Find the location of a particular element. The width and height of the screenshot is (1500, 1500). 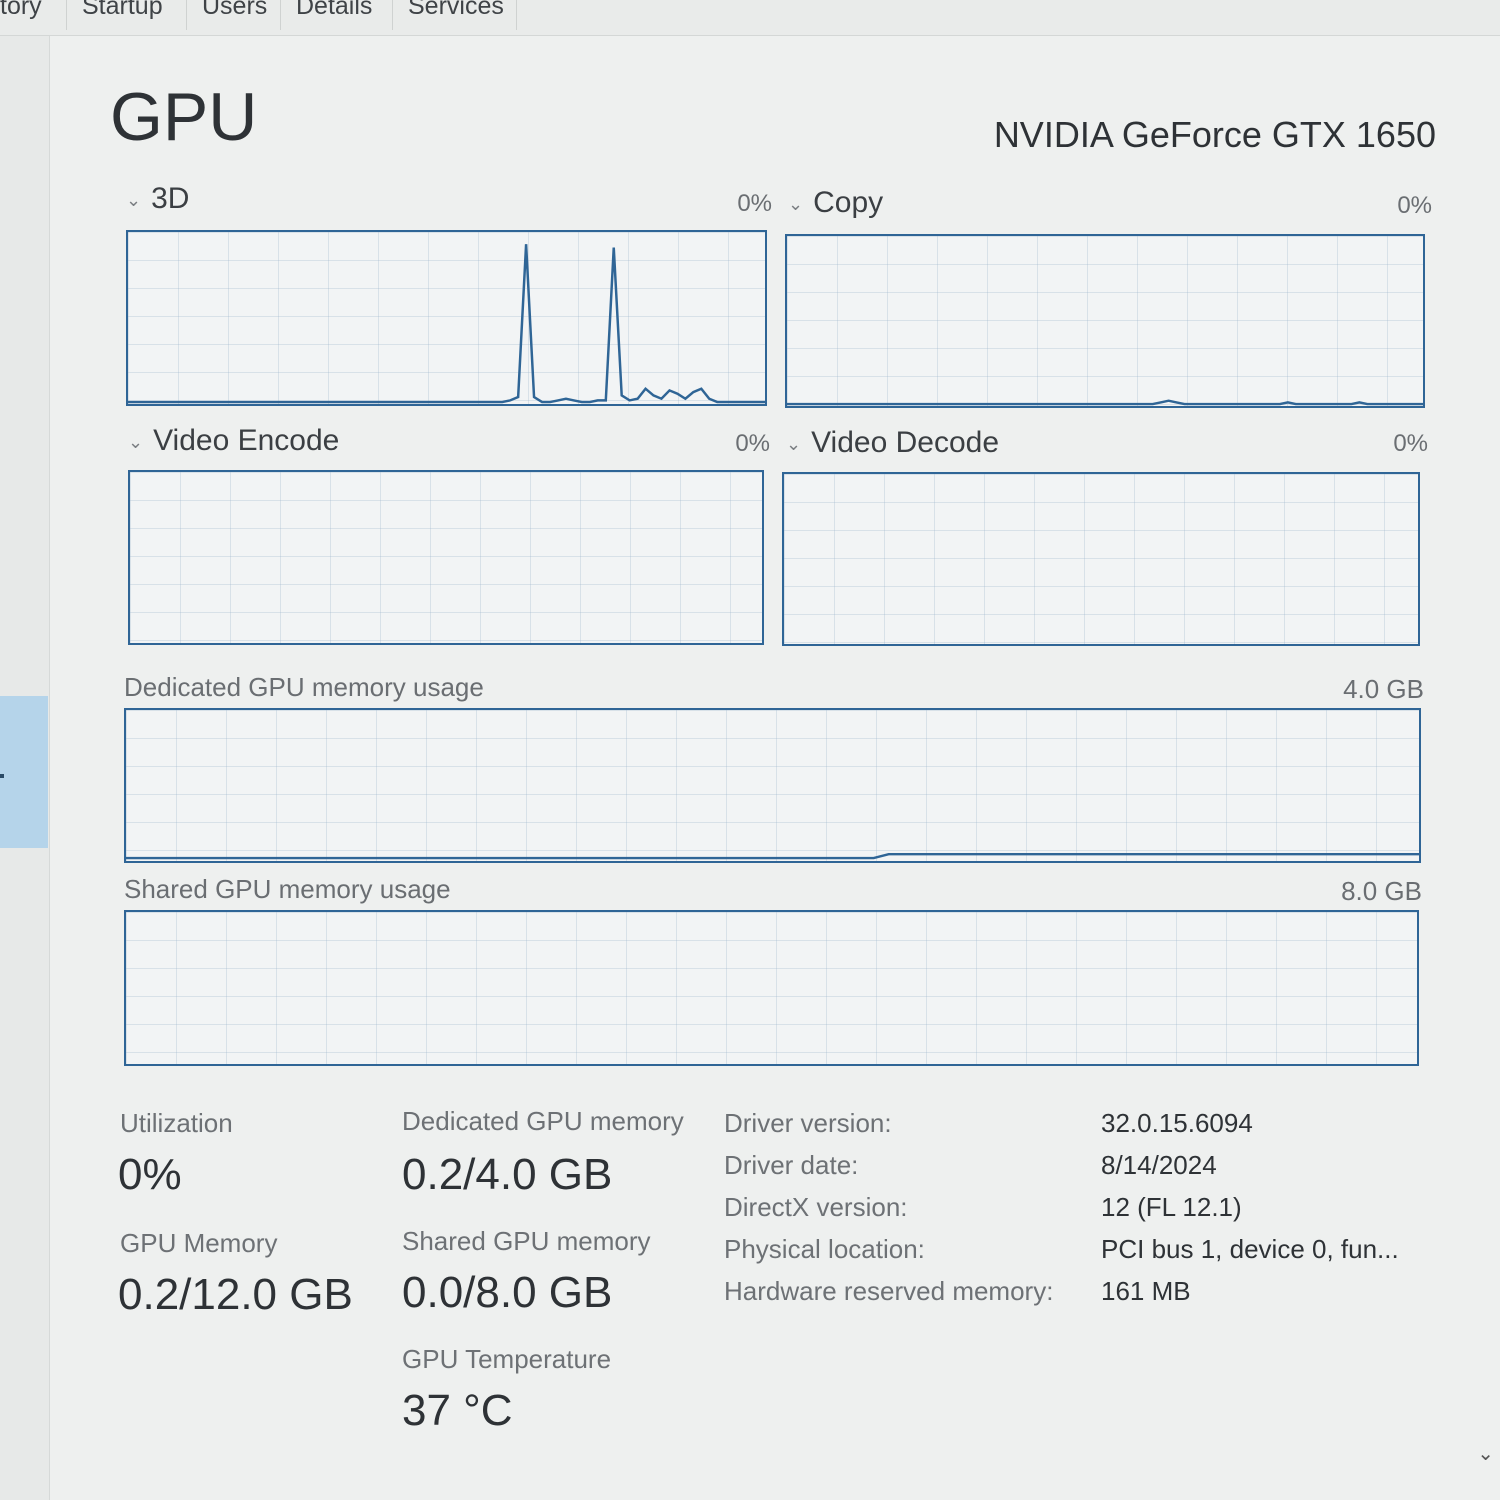

directx-version-label: DirectX version: is located at coordinates (816, 1207).